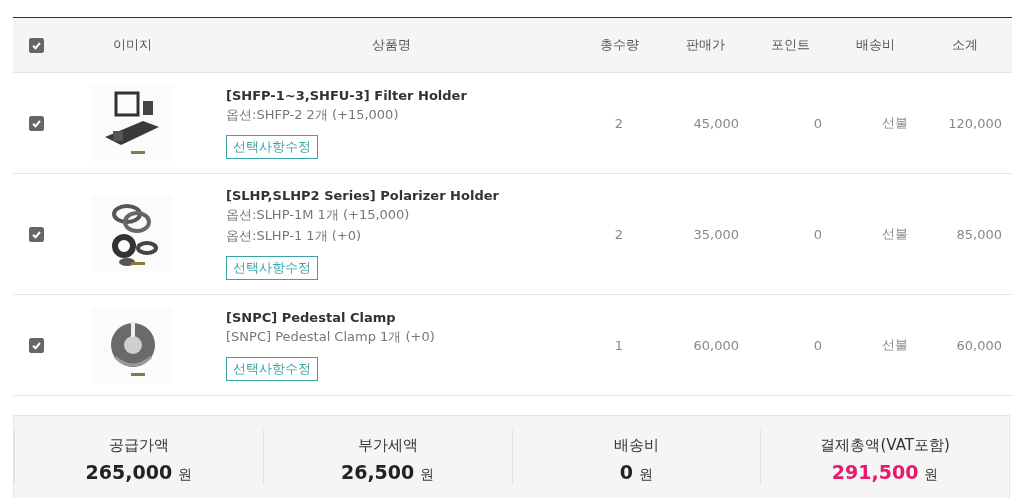 The height and width of the screenshot is (502, 1023). Describe the element at coordinates (346, 95) in the screenshot. I see `product-name: [SHFP-1~3,SHFU-3] Filter Holder` at that location.